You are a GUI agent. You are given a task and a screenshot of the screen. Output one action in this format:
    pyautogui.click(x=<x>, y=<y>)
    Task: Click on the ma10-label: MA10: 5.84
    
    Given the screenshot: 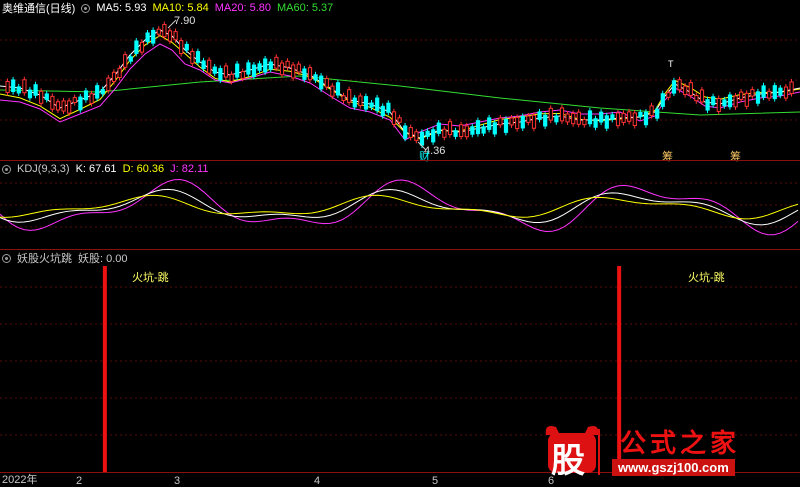 What is the action you would take?
    pyautogui.click(x=180, y=8)
    